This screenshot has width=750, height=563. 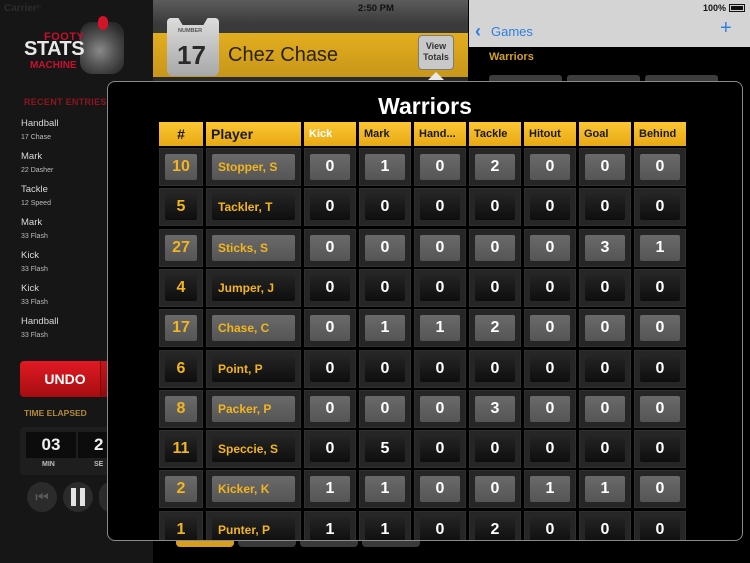 I want to click on view-totals-button: View Totals, so click(x=436, y=52).